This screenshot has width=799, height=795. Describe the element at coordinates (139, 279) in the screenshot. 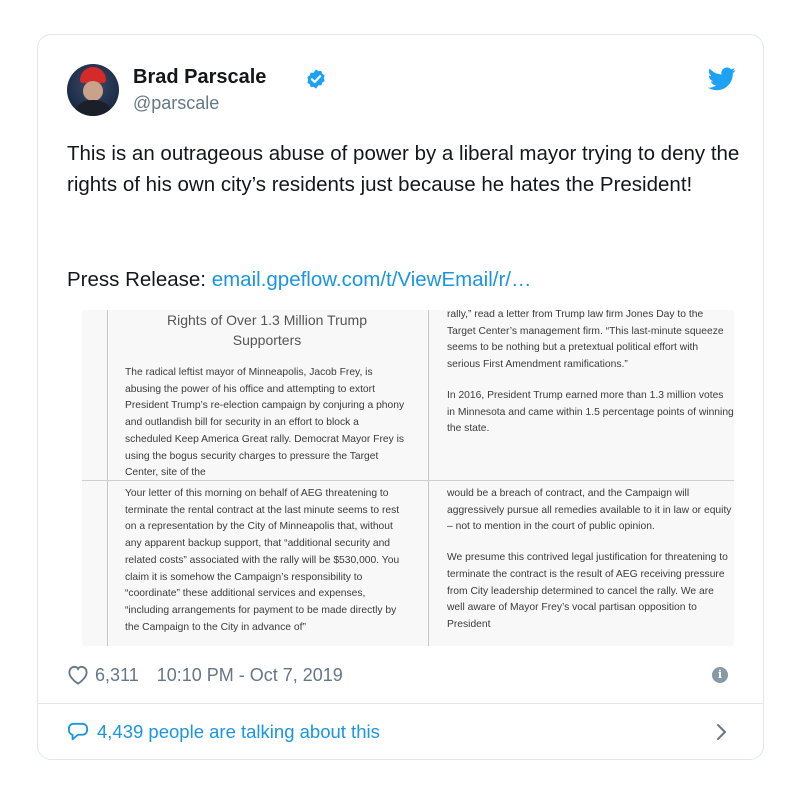

I see `press-release-label: Press Release:` at that location.